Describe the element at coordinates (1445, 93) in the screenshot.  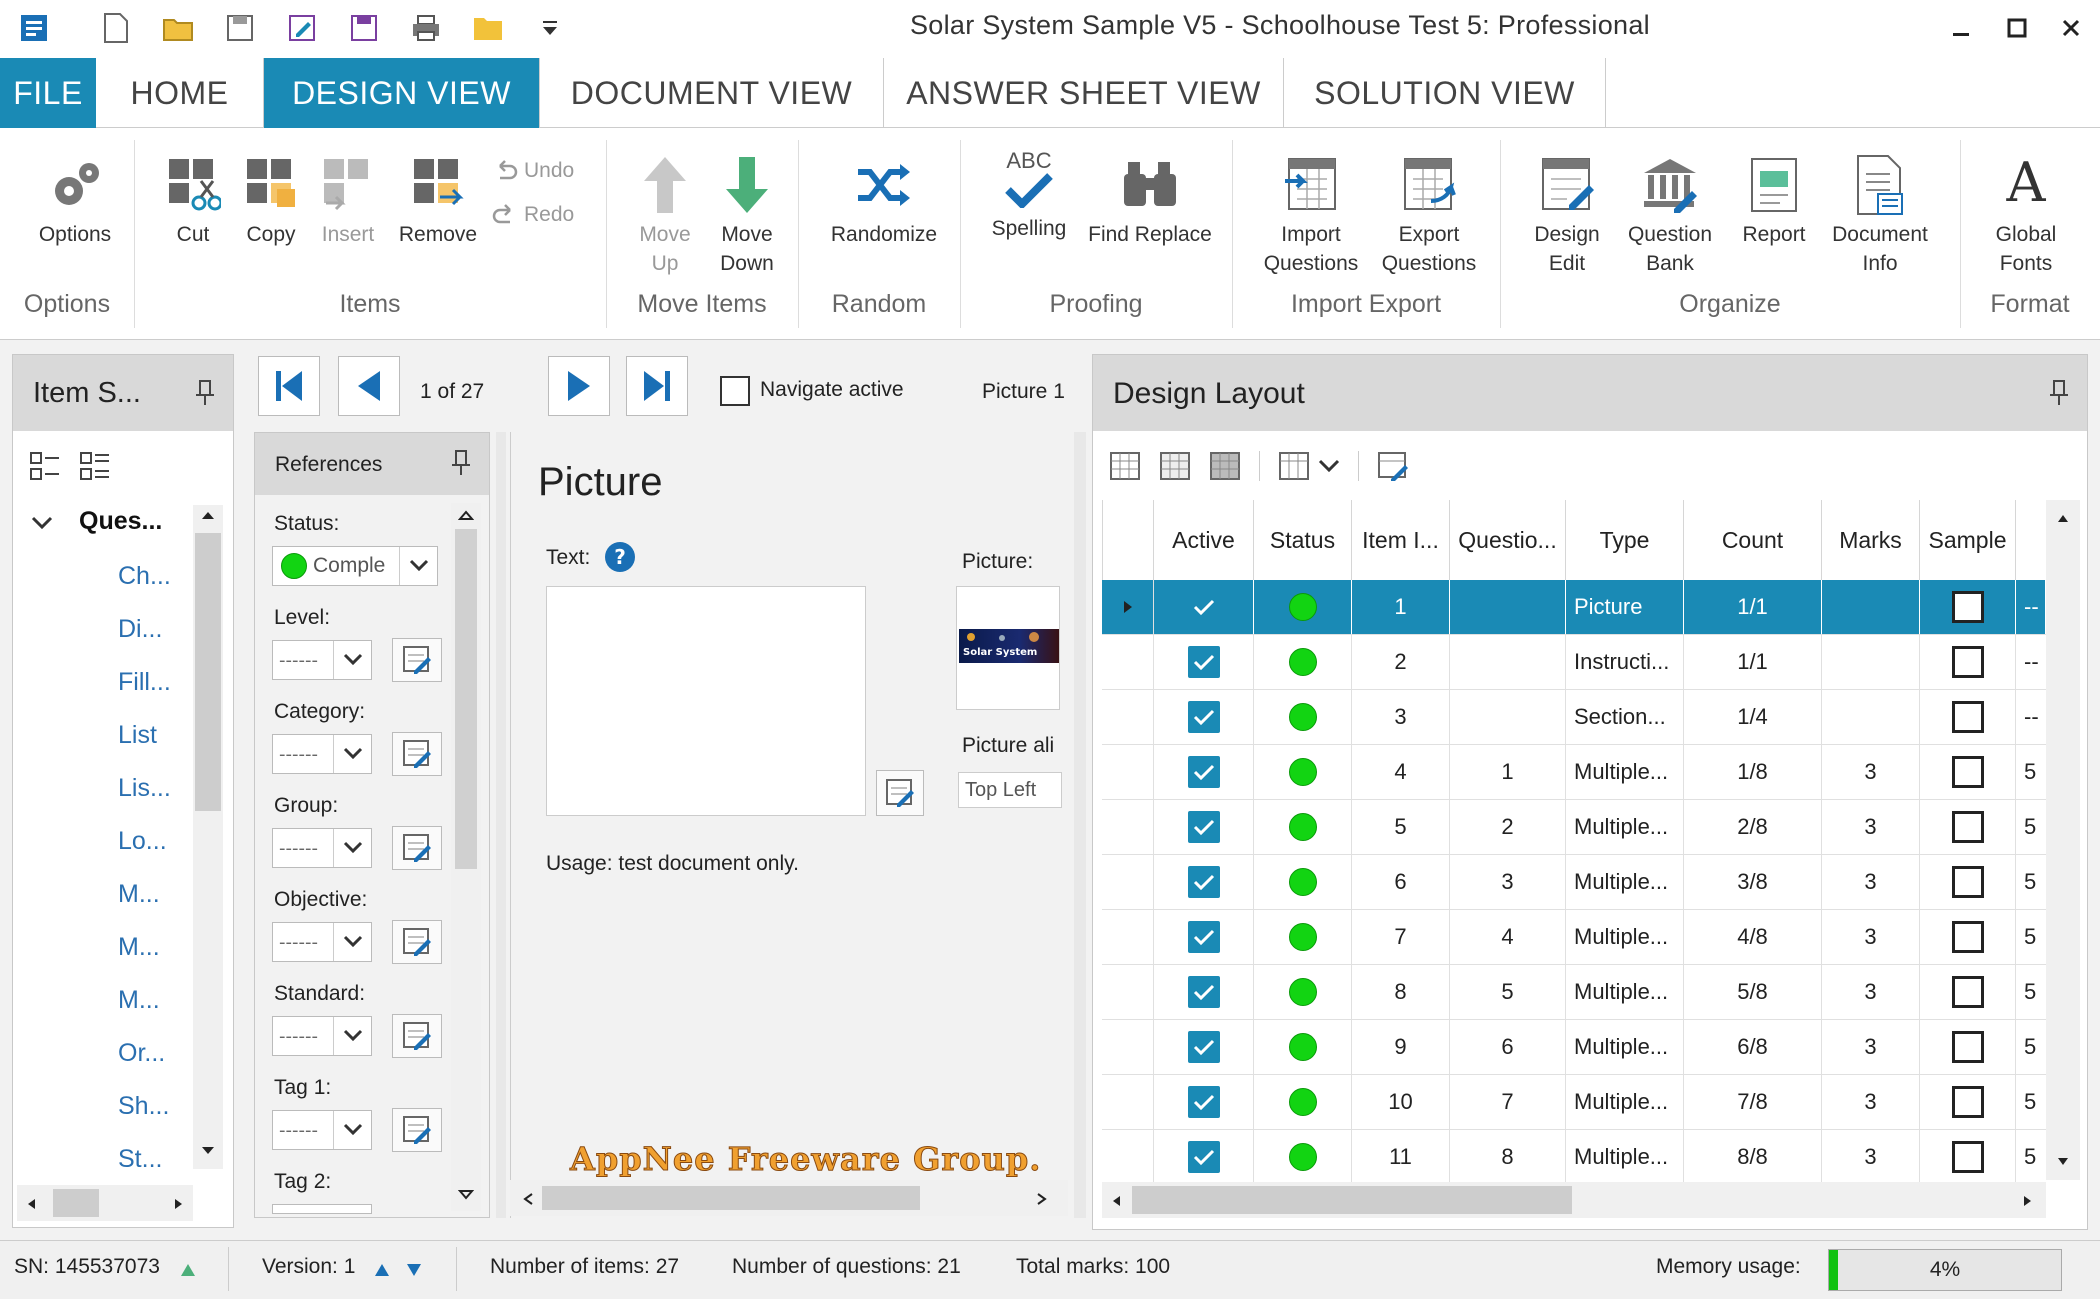
I see `tab-solution-view: SOLUTION VIEW` at that location.